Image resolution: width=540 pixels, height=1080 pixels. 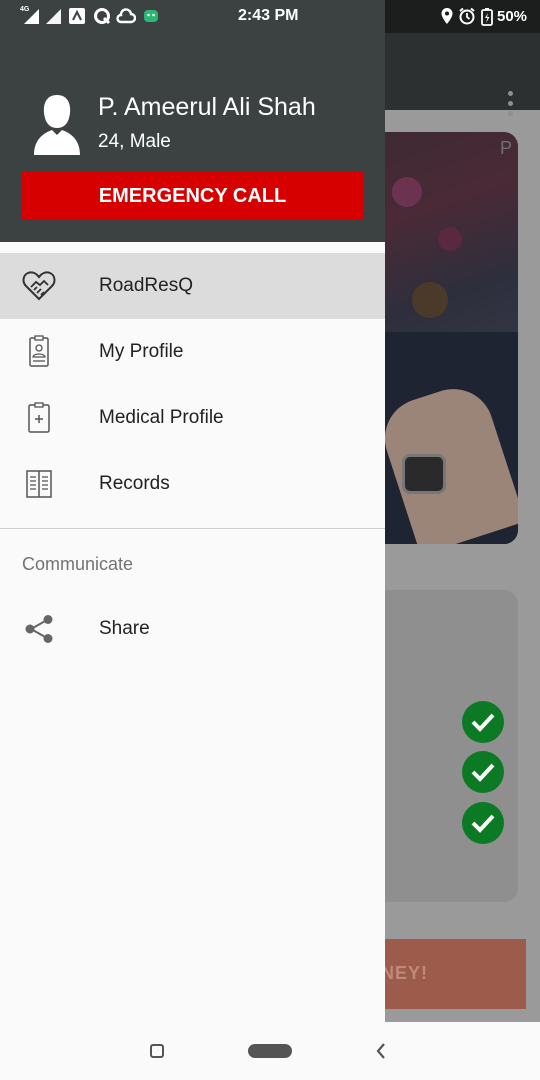 What do you see at coordinates (157, 1051) in the screenshot?
I see `recents-button` at bounding box center [157, 1051].